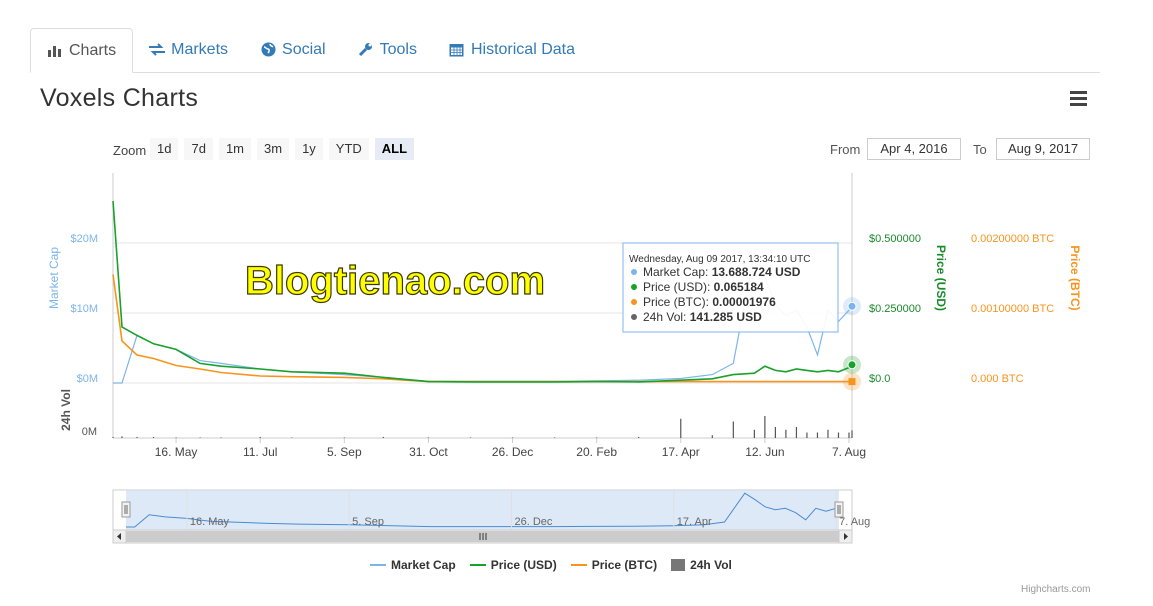  Describe the element at coordinates (234, 149) in the screenshot. I see `zoom-1m-button: 1m` at that location.